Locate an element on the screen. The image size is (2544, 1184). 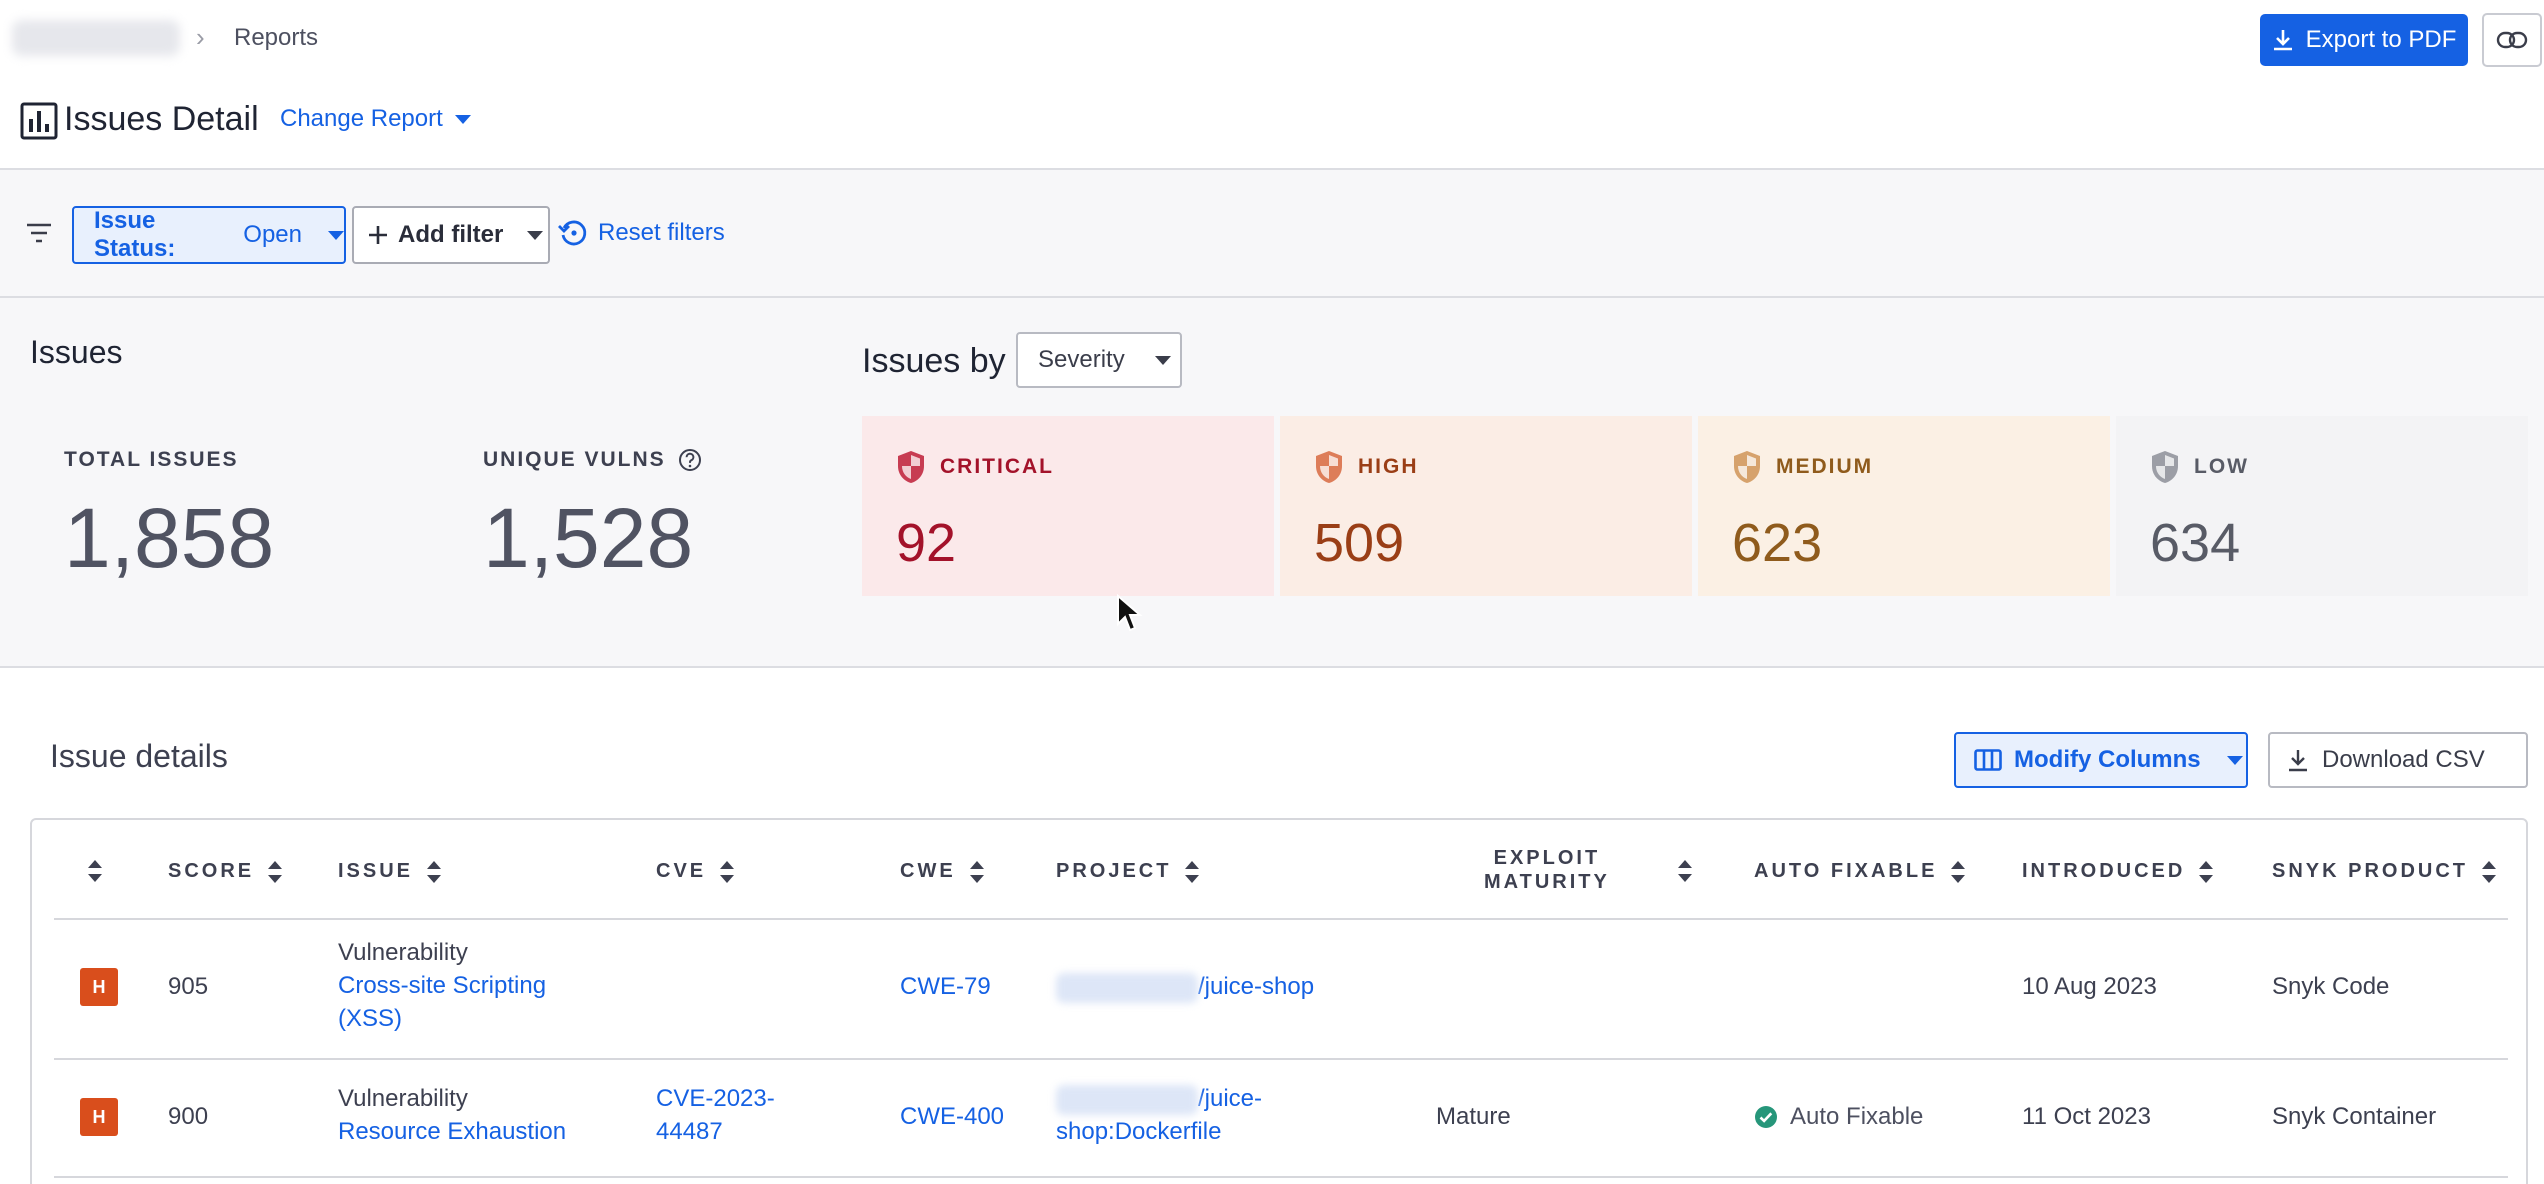
reset-filters-button: Reset filters is located at coordinates (641, 233).